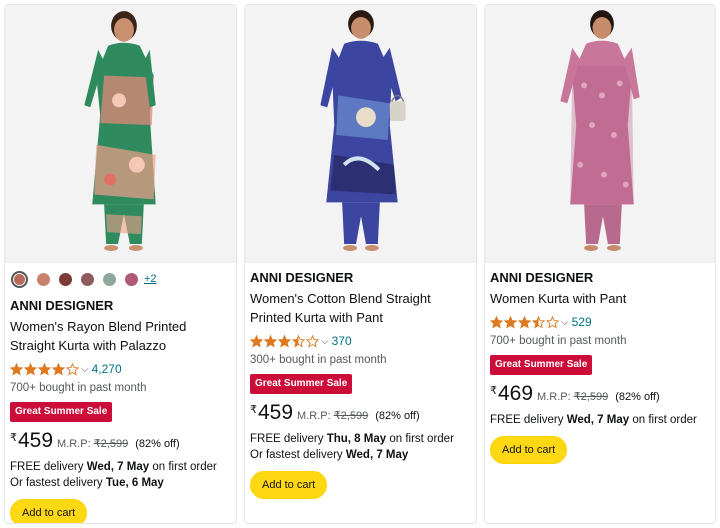 This screenshot has height=528, width=720. What do you see at coordinates (107, 369) in the screenshot?
I see `rating-count: 4,270` at bounding box center [107, 369].